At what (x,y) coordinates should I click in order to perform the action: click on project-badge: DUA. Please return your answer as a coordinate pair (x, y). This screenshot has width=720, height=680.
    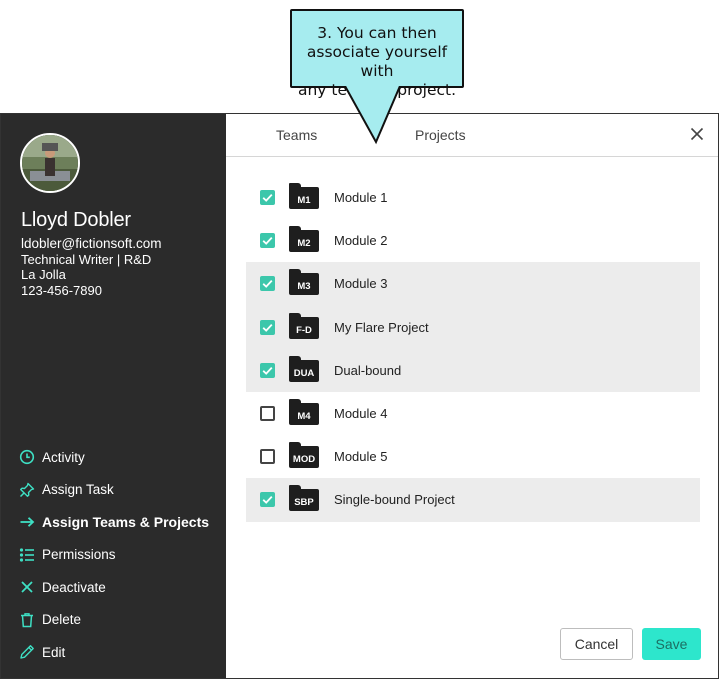
    Looking at the image, I should click on (304, 370).